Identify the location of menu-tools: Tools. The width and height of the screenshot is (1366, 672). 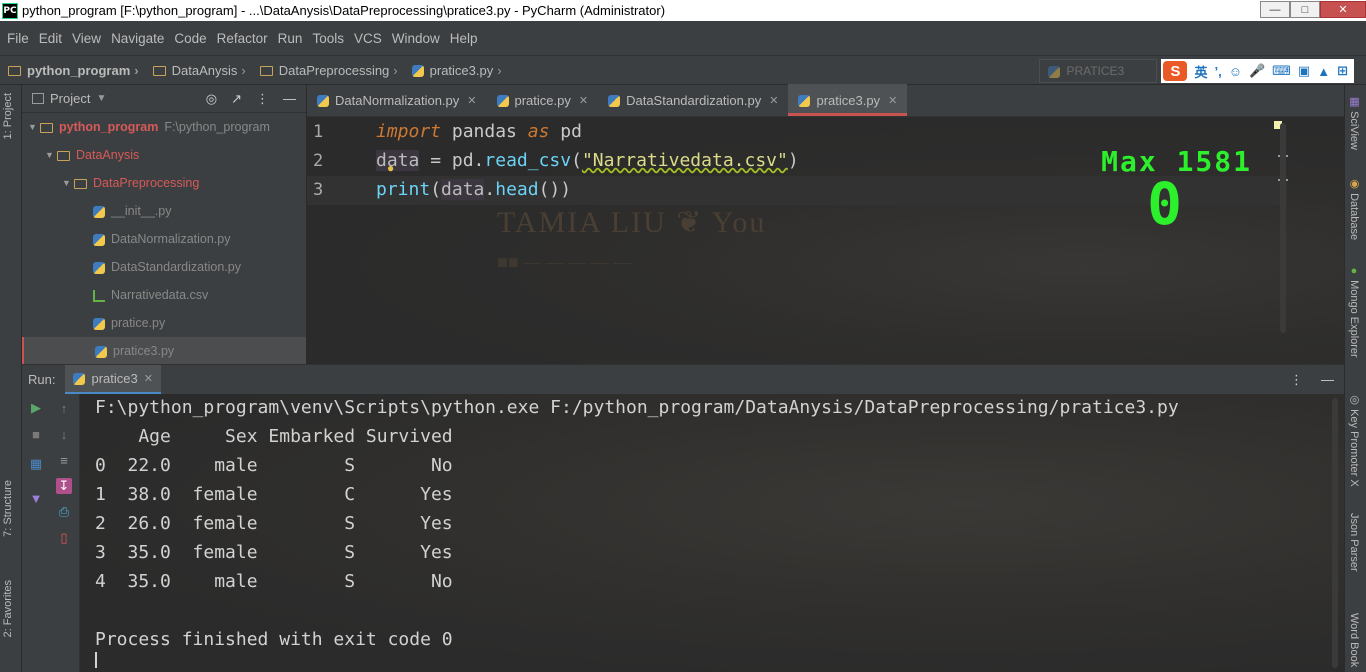
(328, 38).